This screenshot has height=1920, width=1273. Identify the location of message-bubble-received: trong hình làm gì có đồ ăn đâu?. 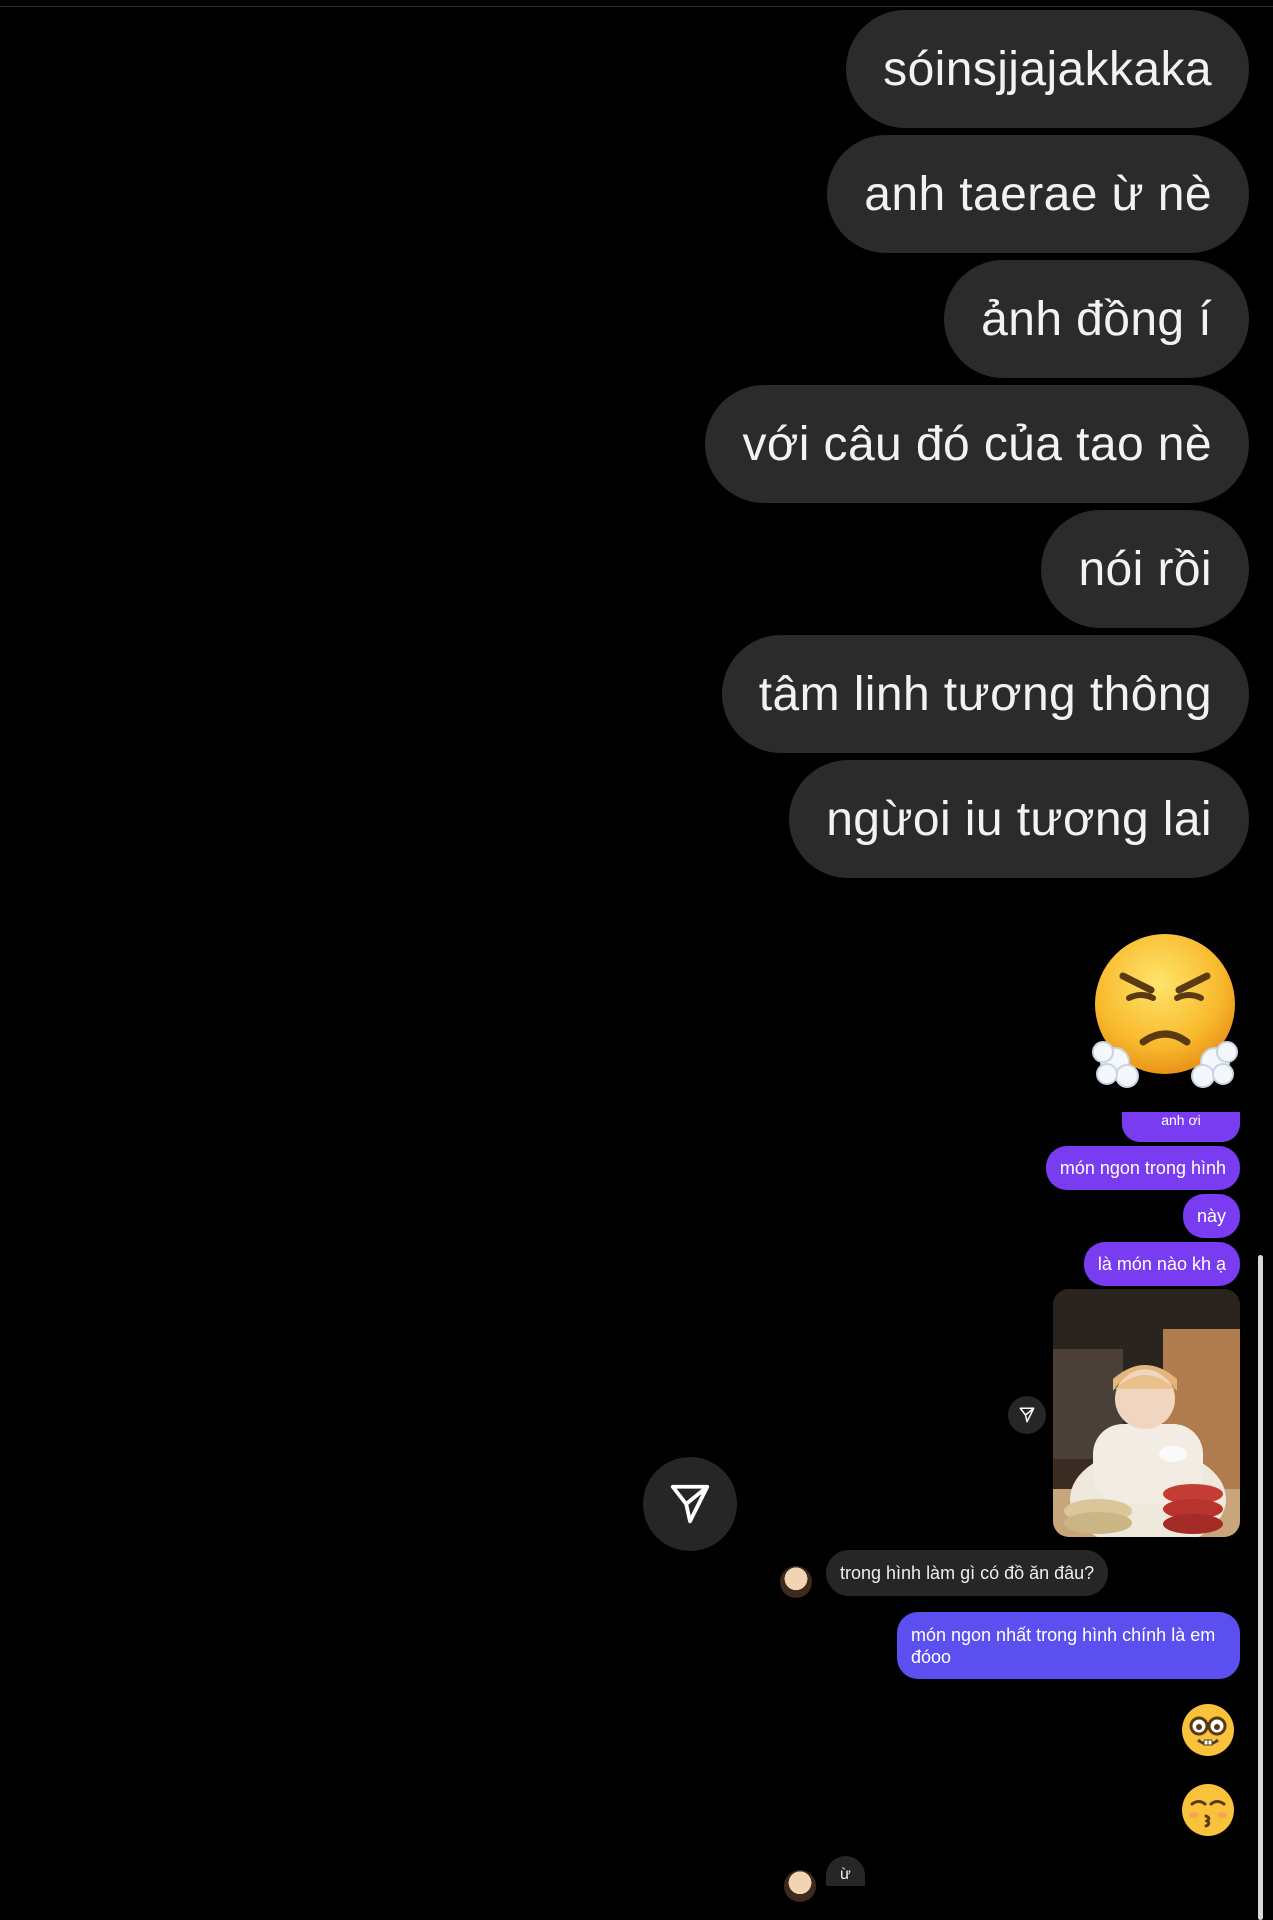
(967, 1573).